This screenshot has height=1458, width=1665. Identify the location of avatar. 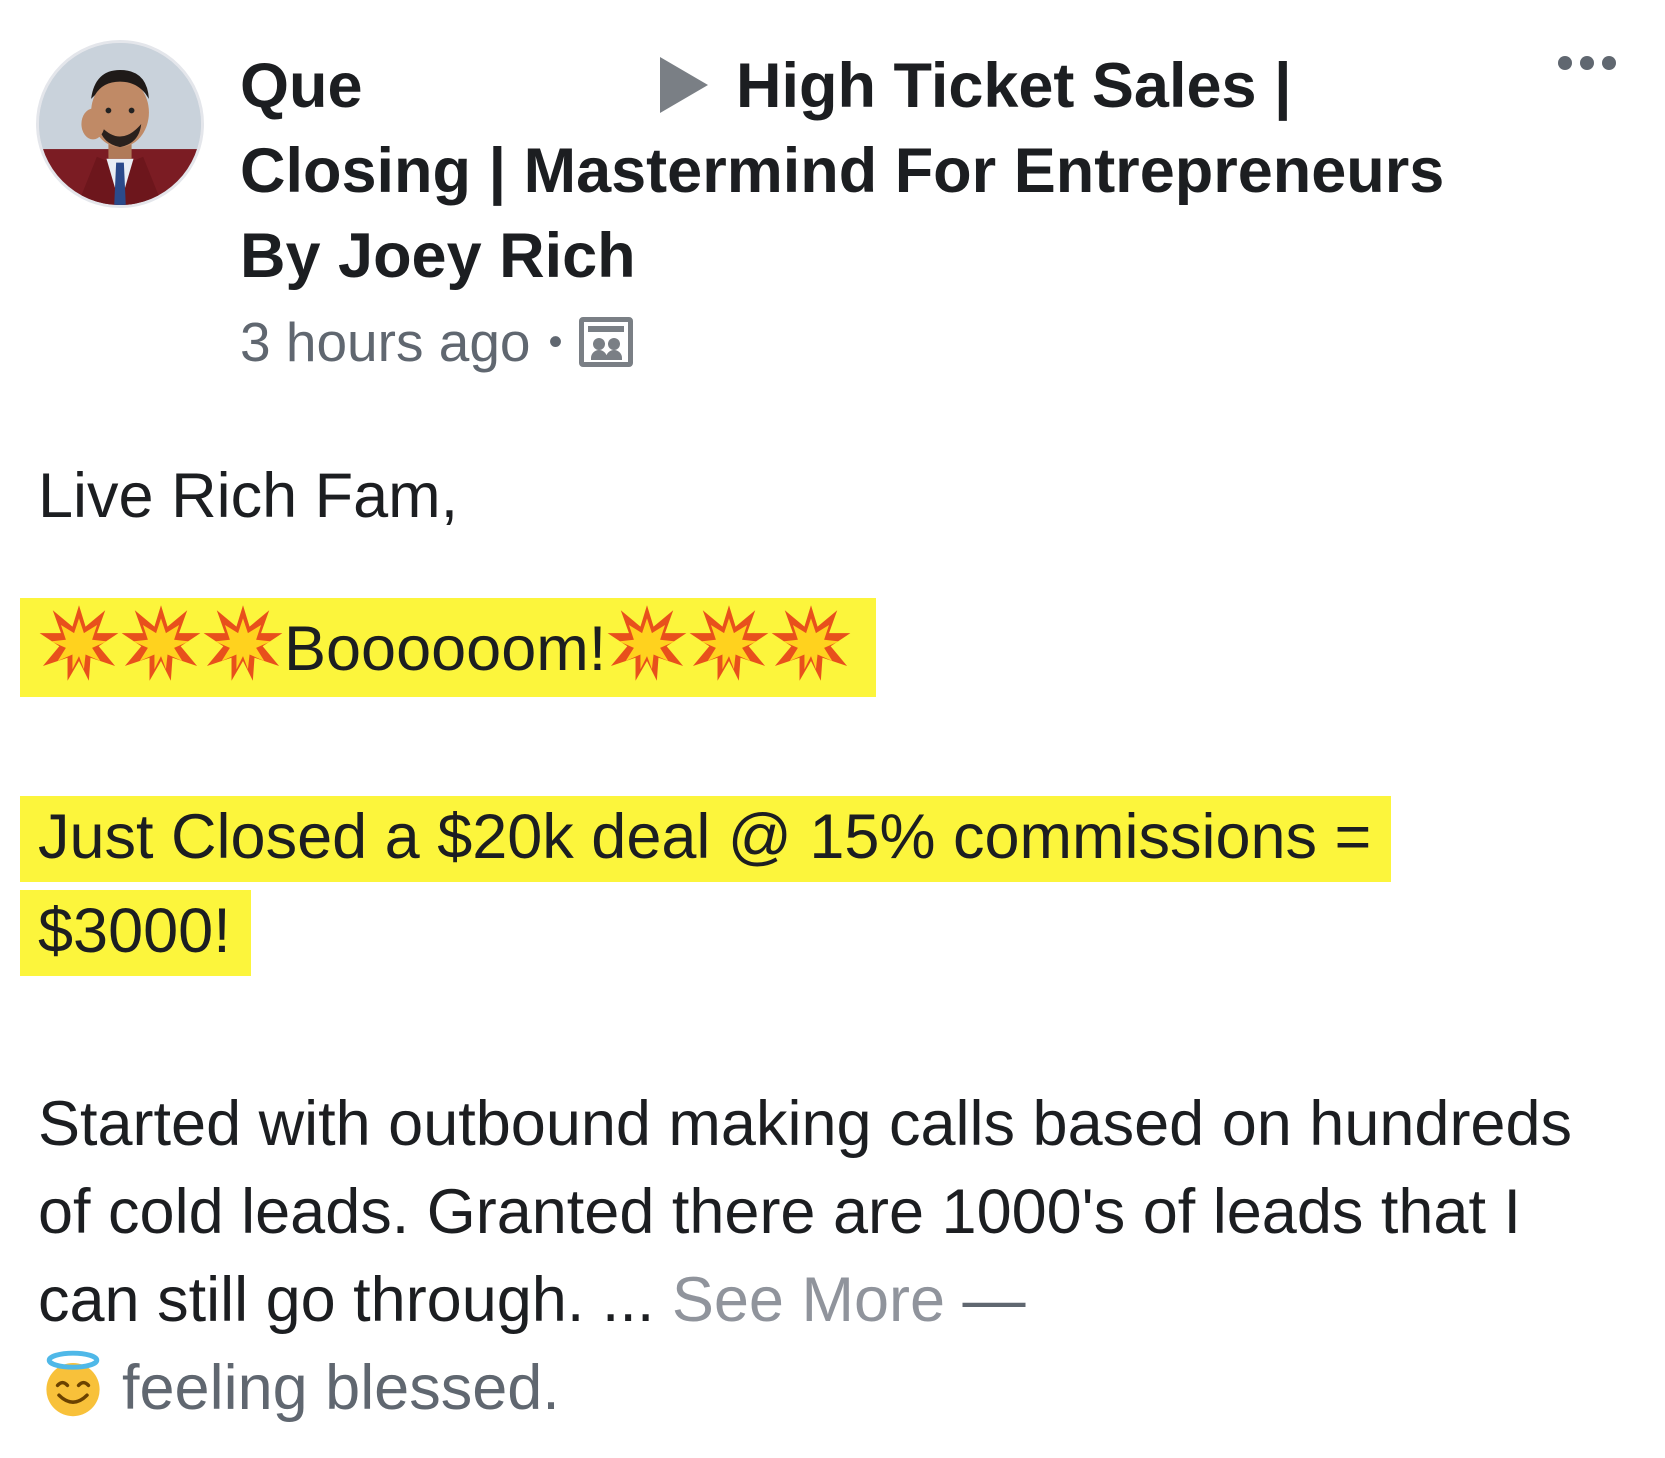
(120, 124).